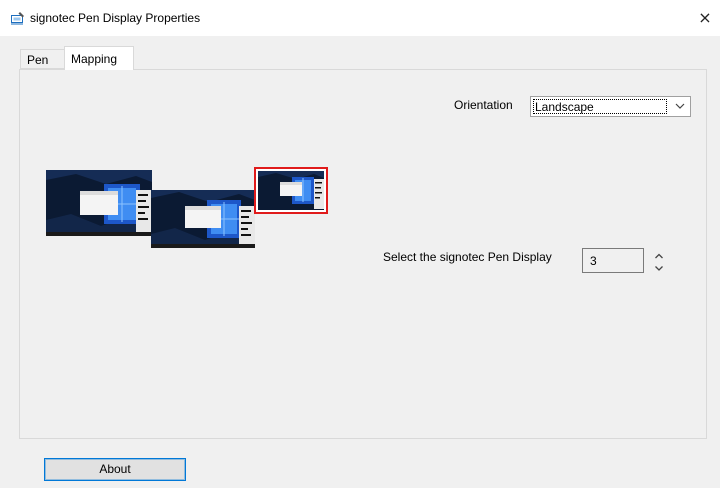  I want to click on display-3-screen, so click(291, 190).